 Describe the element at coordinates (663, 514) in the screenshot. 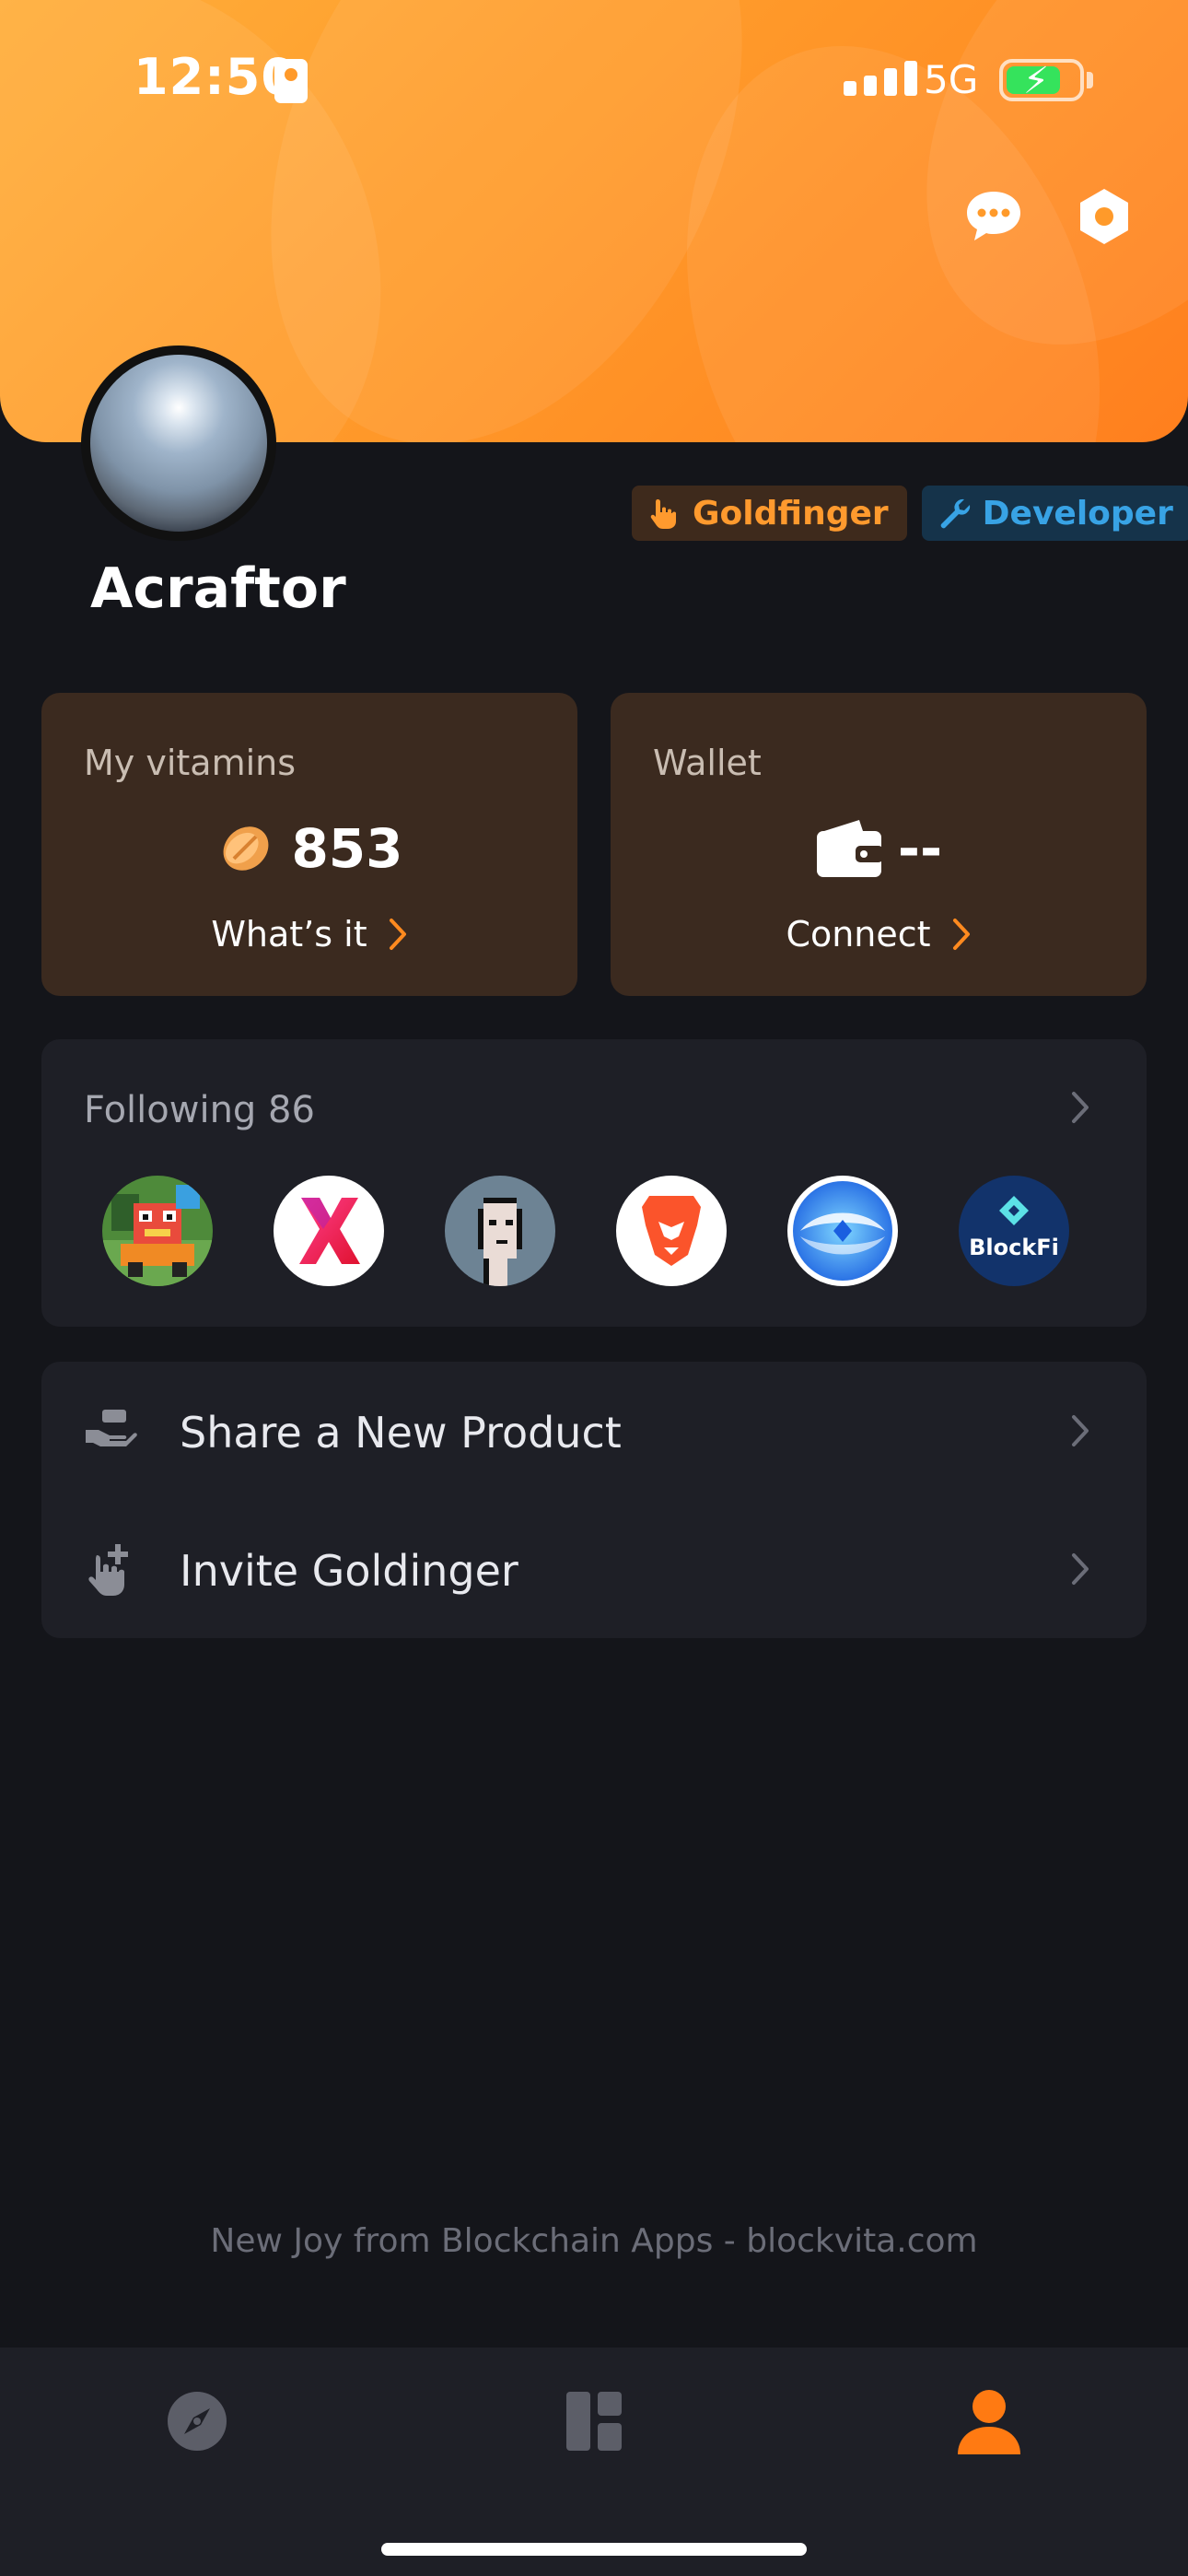

I see `pointing-hand-icon` at that location.